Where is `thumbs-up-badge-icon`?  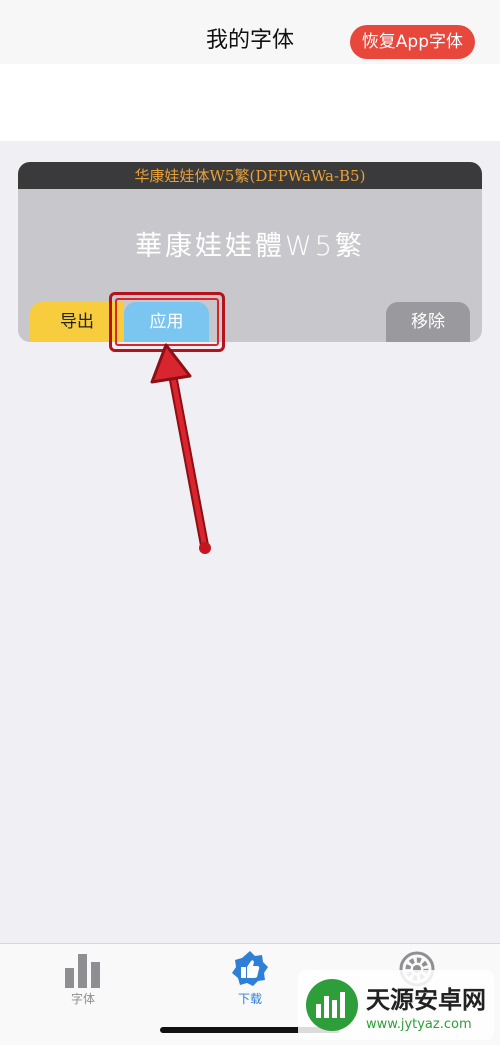
thumbs-up-badge-icon is located at coordinates (250, 968).